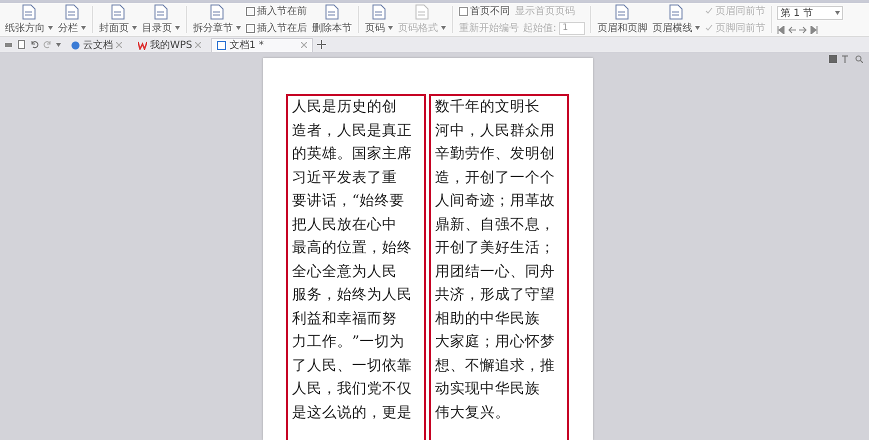  I want to click on toolbar-button: 页眉和页脚, so click(622, 19).